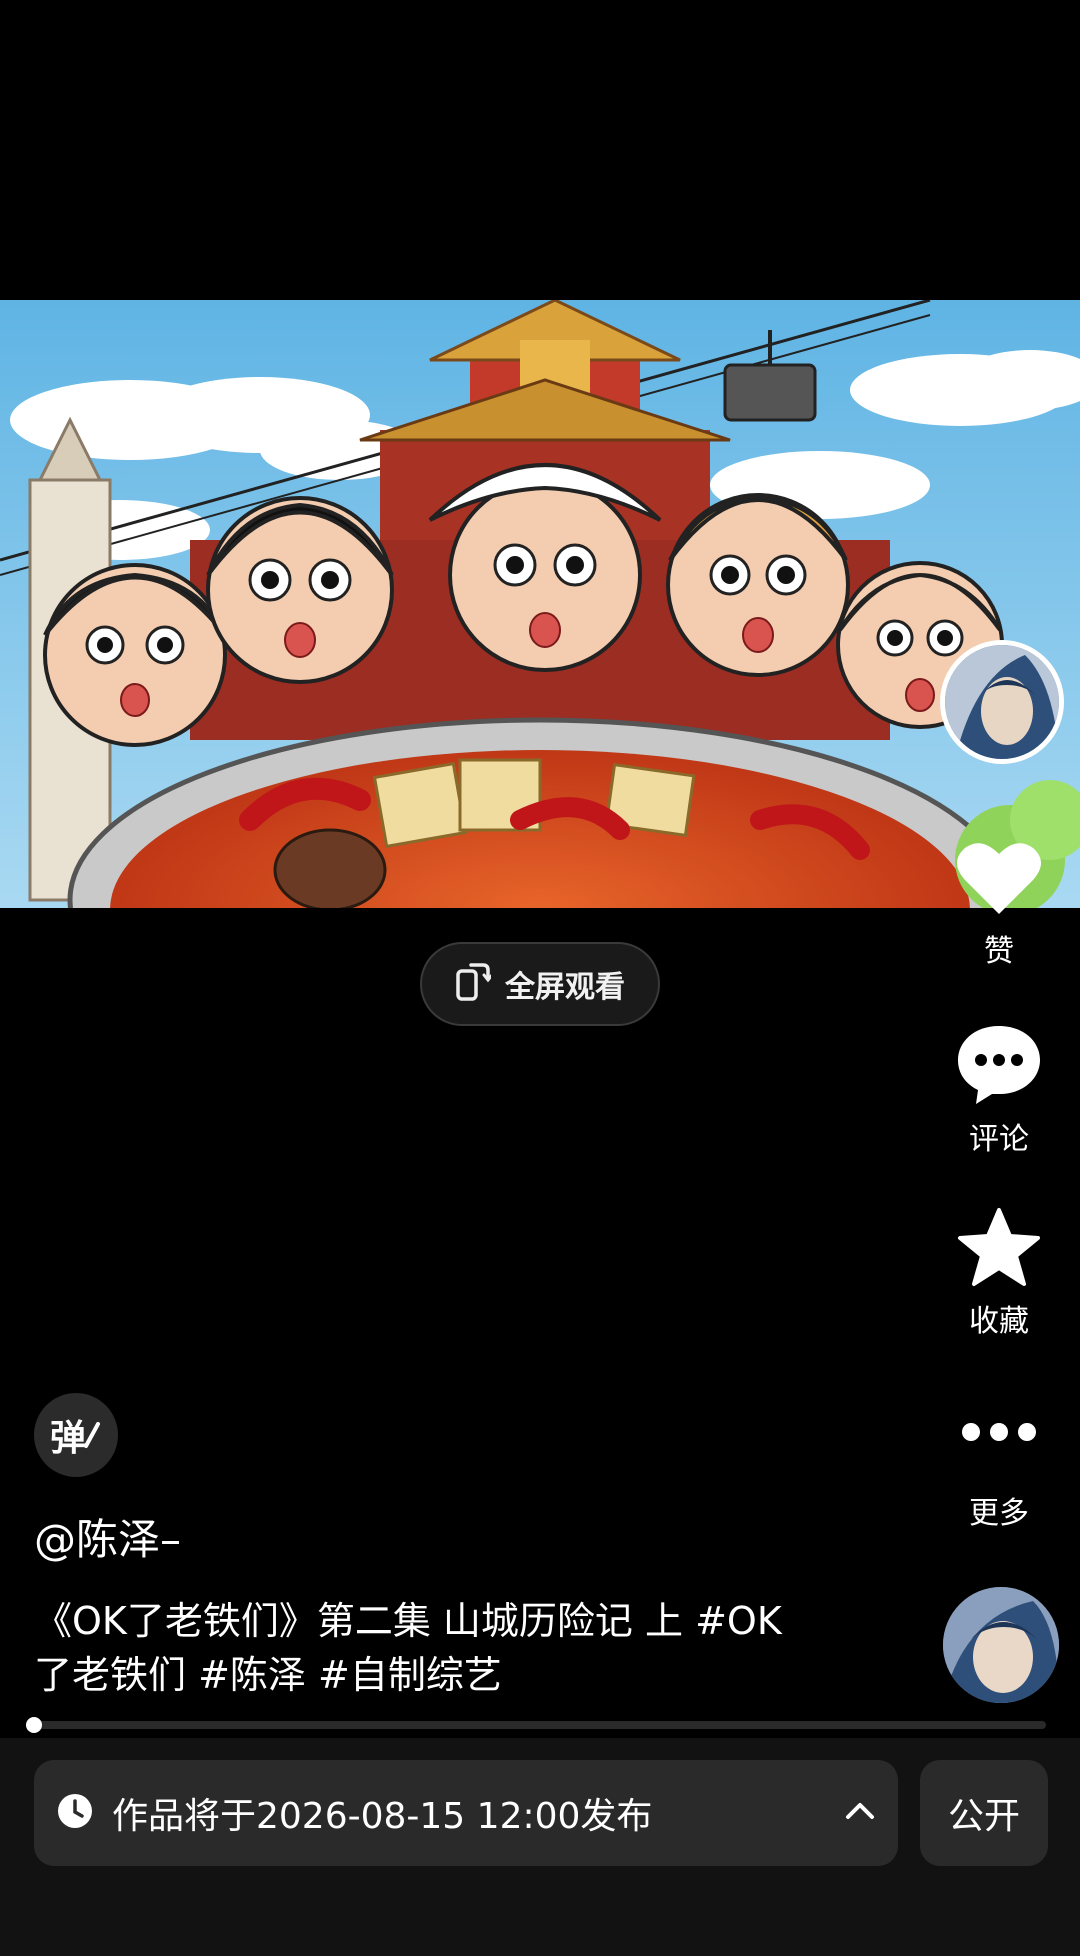 This screenshot has height=1956, width=1080. What do you see at coordinates (565, 987) in the screenshot?
I see `fullscreen-label: 全屏观看` at bounding box center [565, 987].